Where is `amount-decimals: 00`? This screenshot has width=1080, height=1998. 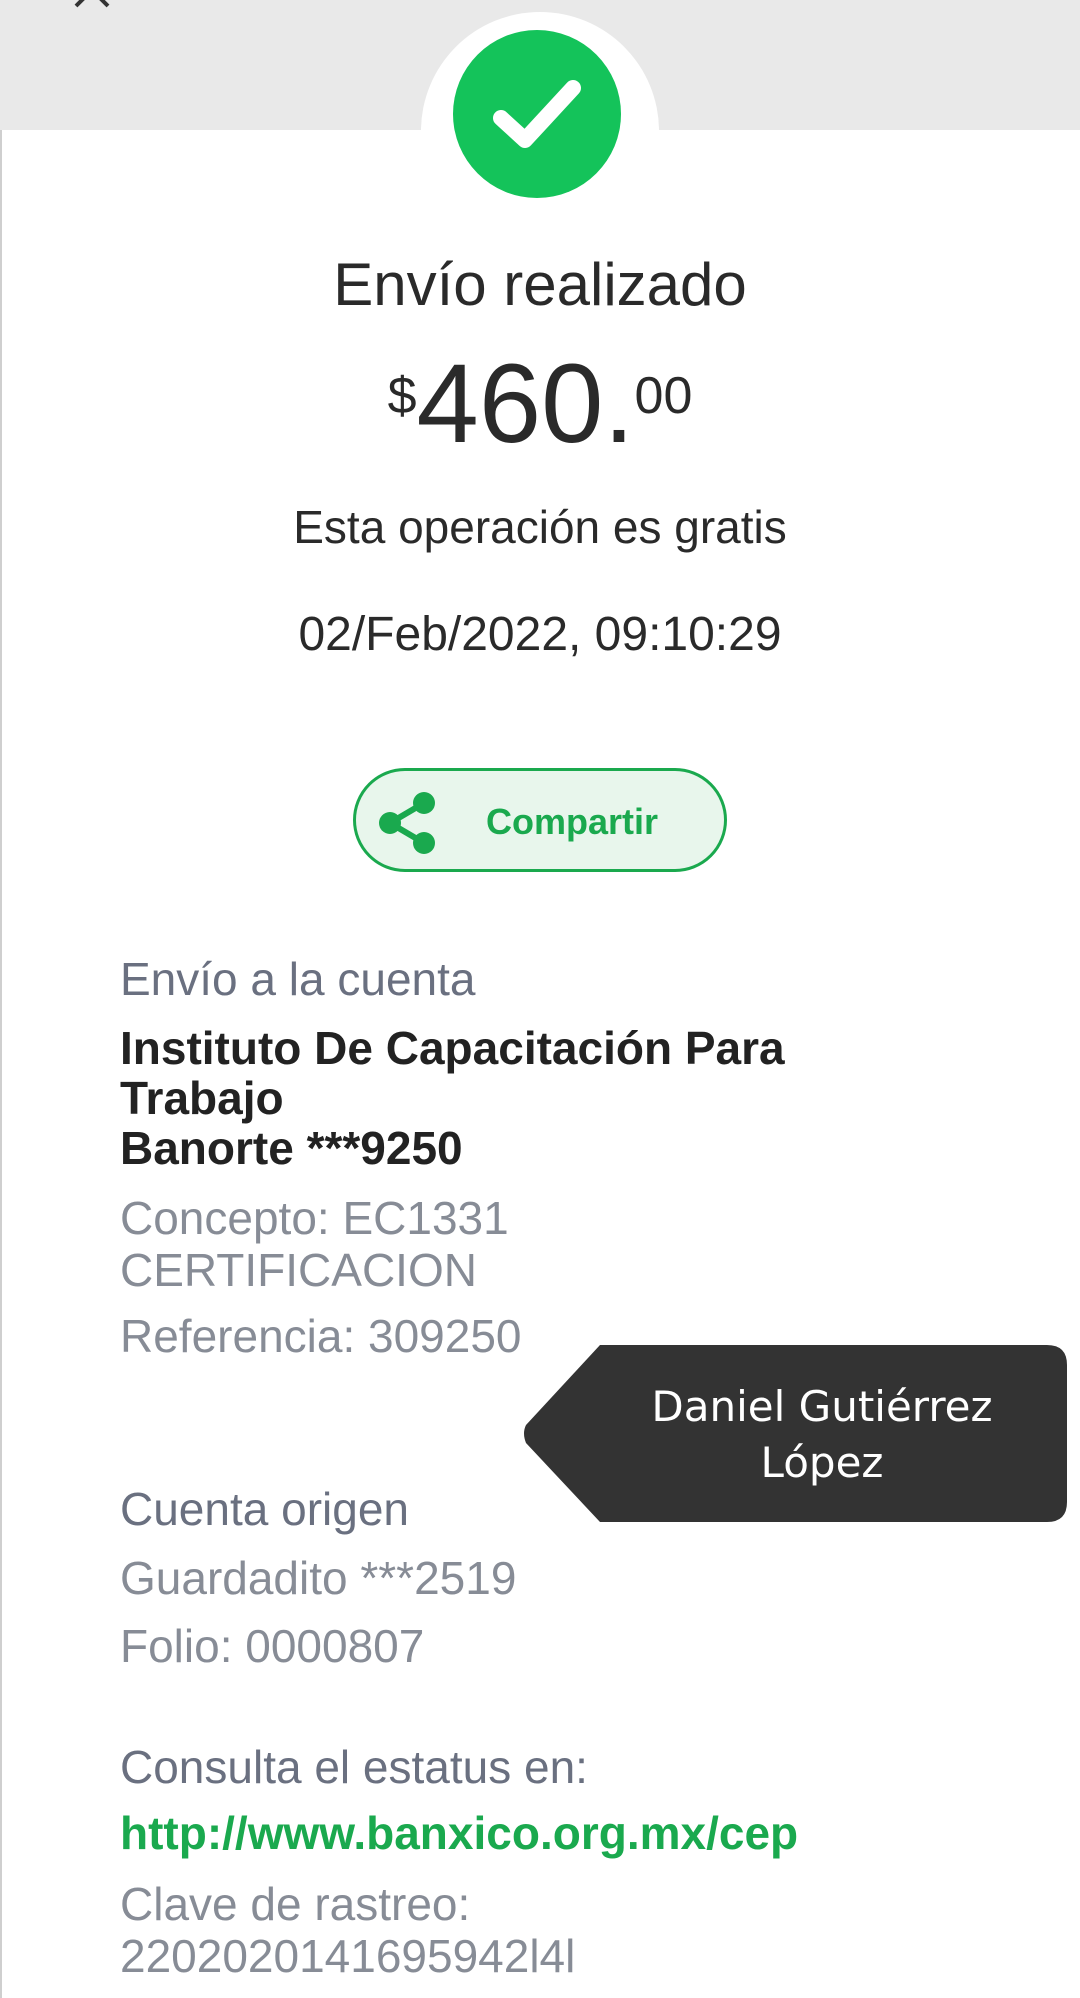
amount-decimals: 00 is located at coordinates (663, 396).